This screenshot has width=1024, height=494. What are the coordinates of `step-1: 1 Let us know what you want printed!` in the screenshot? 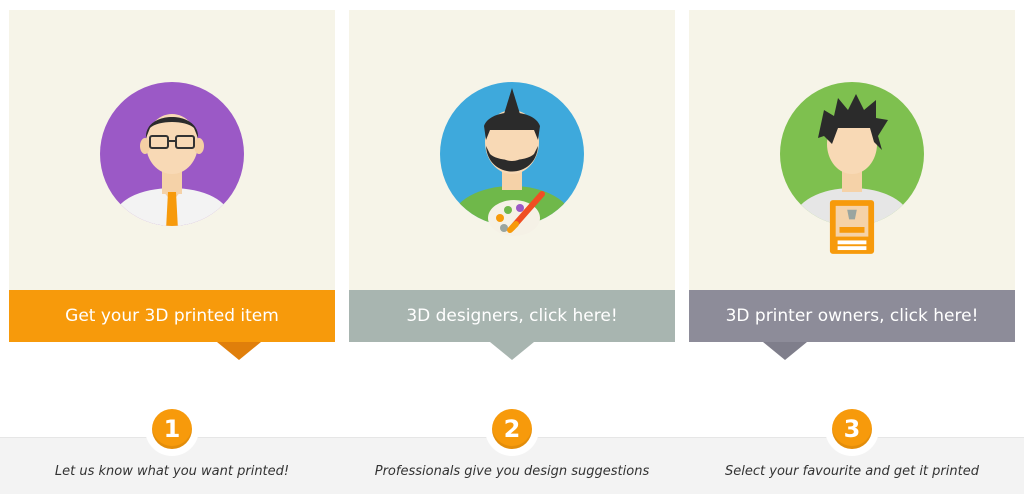 It's located at (172, 447).